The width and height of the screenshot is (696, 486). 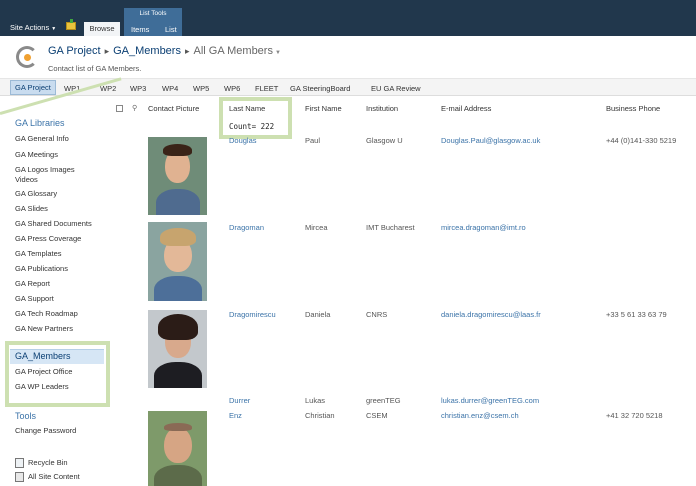 I want to click on list-description: Contact list of GA Members., so click(x=95, y=68).